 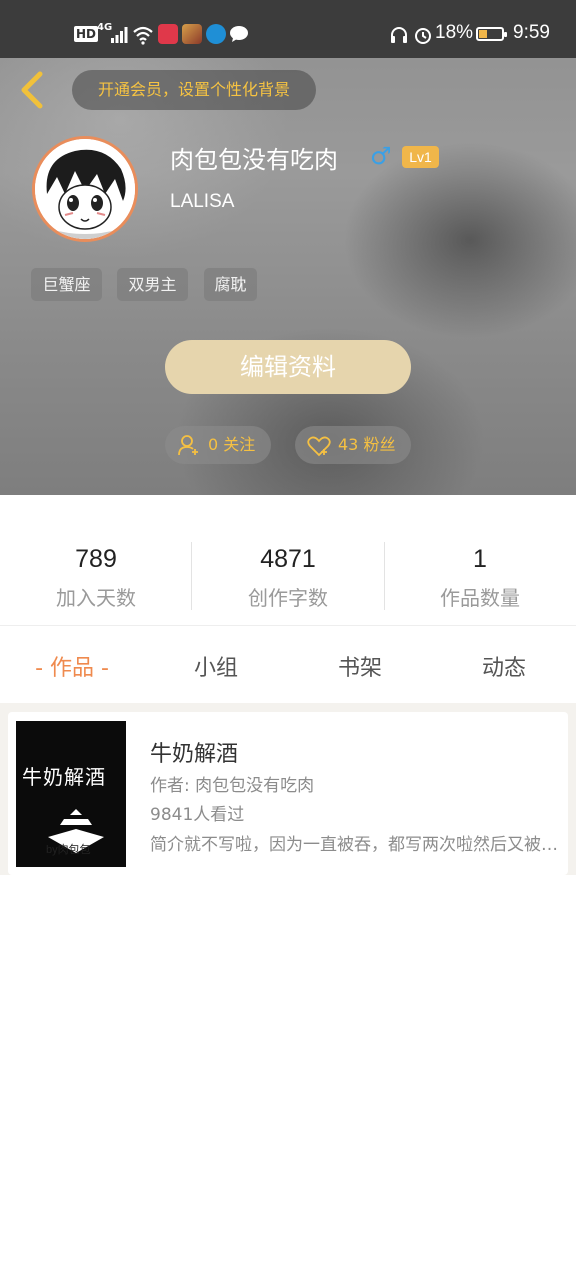 What do you see at coordinates (399, 35) in the screenshot?
I see `headphones-icon` at bounding box center [399, 35].